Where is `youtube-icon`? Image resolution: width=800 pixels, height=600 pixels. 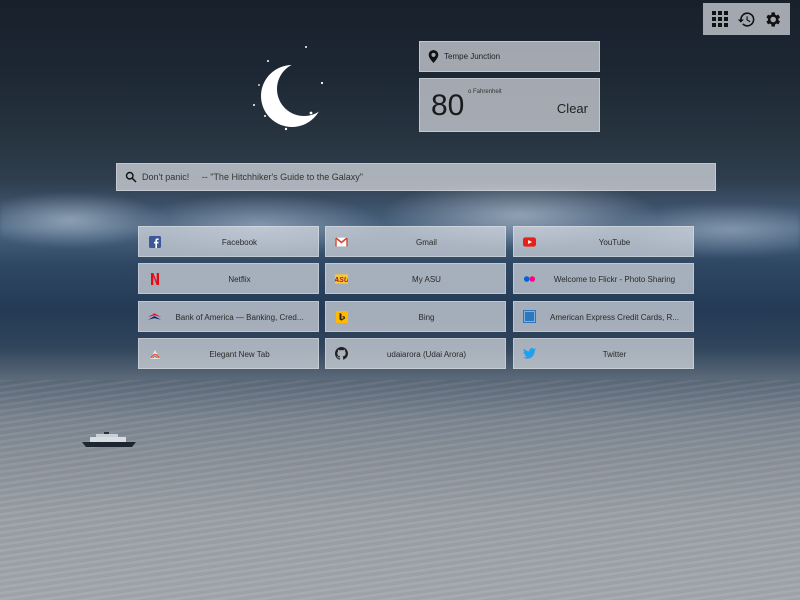
youtube-icon is located at coordinates (529, 241).